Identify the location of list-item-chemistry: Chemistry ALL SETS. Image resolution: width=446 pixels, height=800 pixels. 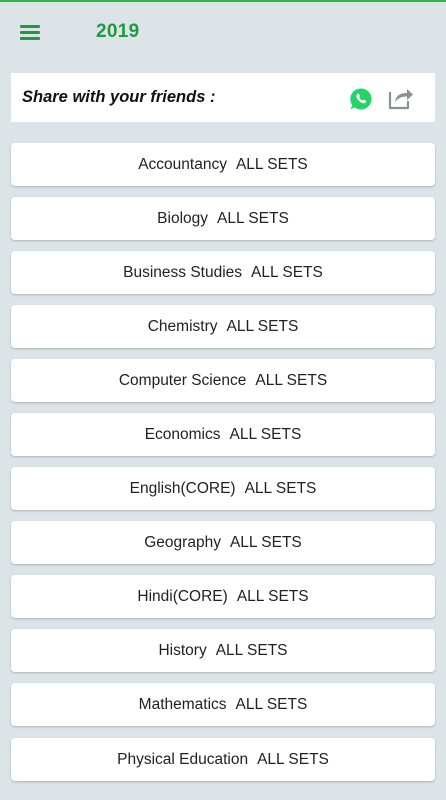
(223, 326).